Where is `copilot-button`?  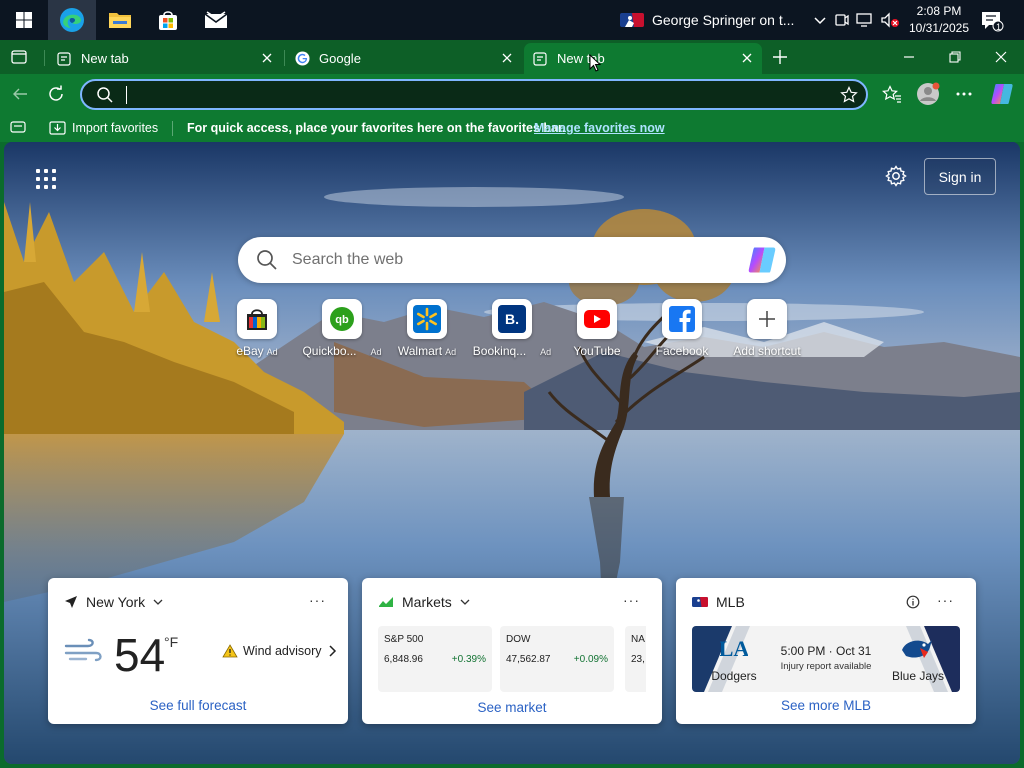
copilot-button is located at coordinates (1002, 94).